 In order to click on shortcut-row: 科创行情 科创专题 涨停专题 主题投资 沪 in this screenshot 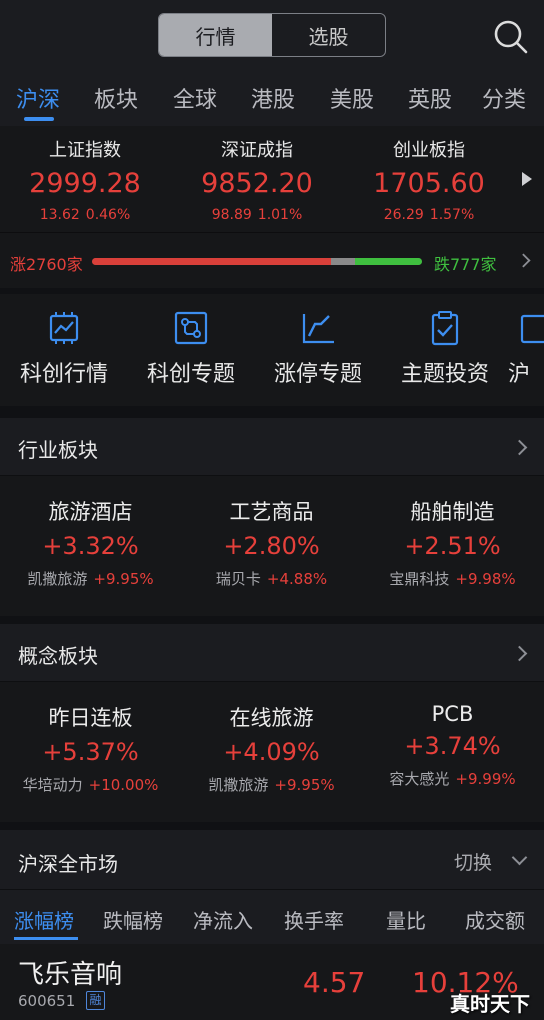, I will do `click(272, 350)`.